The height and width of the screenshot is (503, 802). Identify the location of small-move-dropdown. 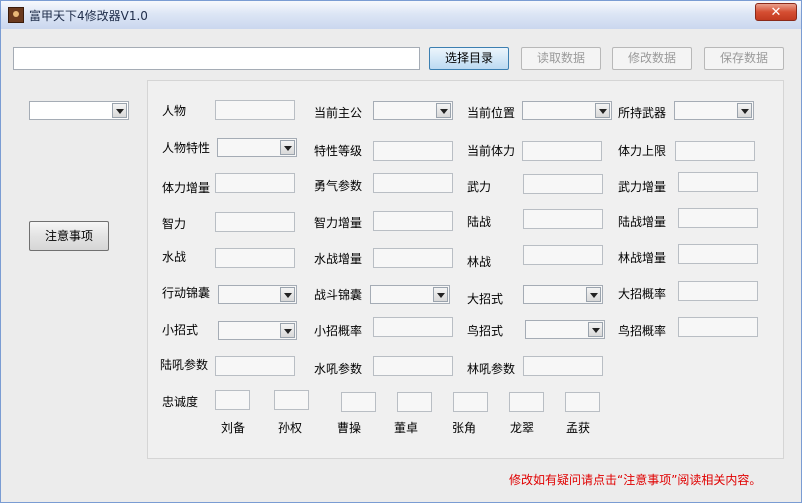
(257, 330).